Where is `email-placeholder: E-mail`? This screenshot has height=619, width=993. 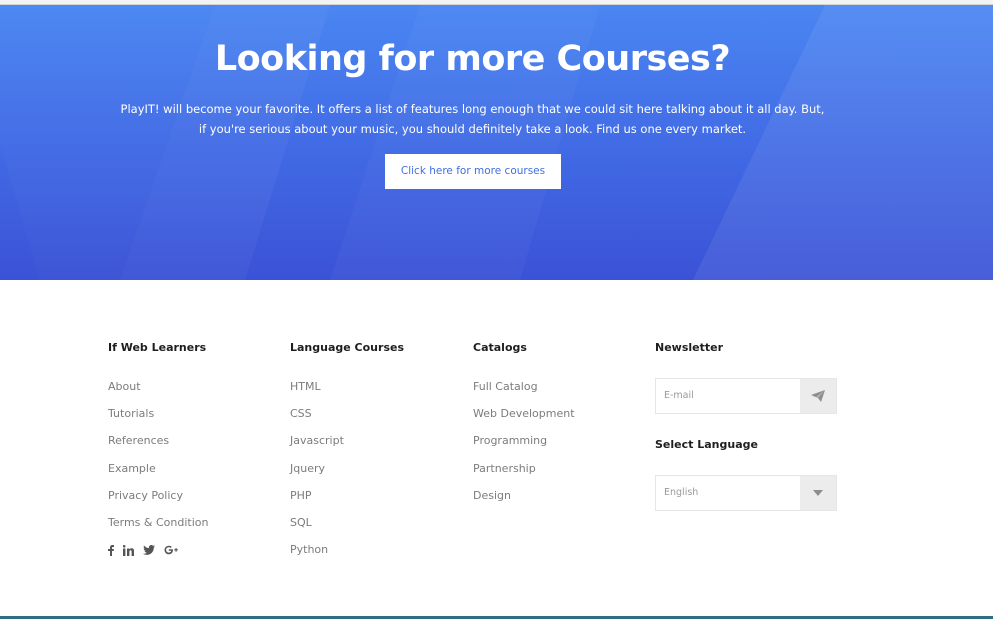 email-placeholder: E-mail is located at coordinates (679, 395).